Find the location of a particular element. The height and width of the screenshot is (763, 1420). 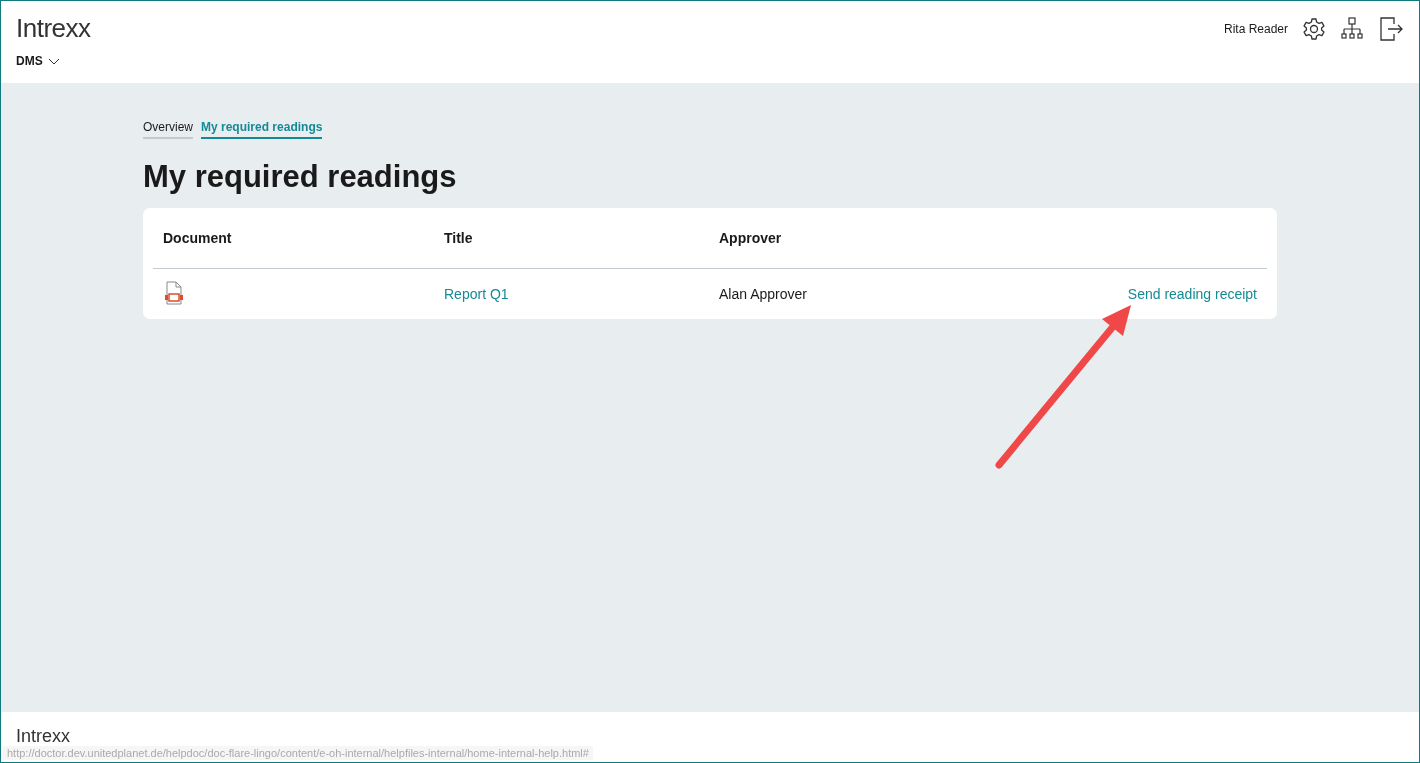

footer-logo: Intrexx is located at coordinates (43, 736).